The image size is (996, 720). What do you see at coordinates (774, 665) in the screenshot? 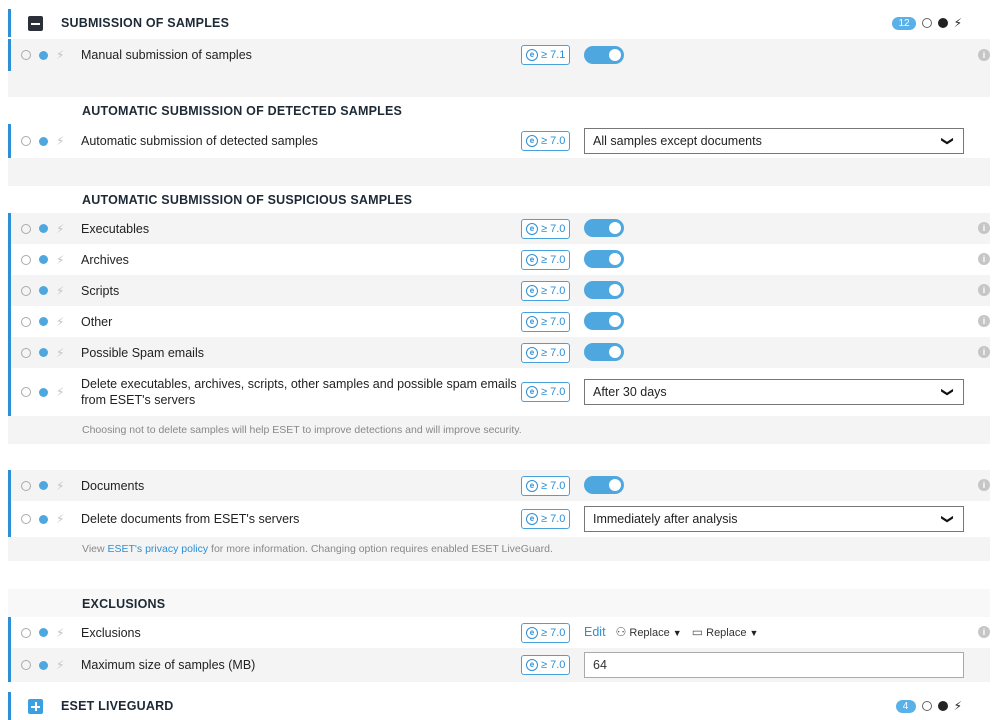
I see `max-size-input: 64` at bounding box center [774, 665].